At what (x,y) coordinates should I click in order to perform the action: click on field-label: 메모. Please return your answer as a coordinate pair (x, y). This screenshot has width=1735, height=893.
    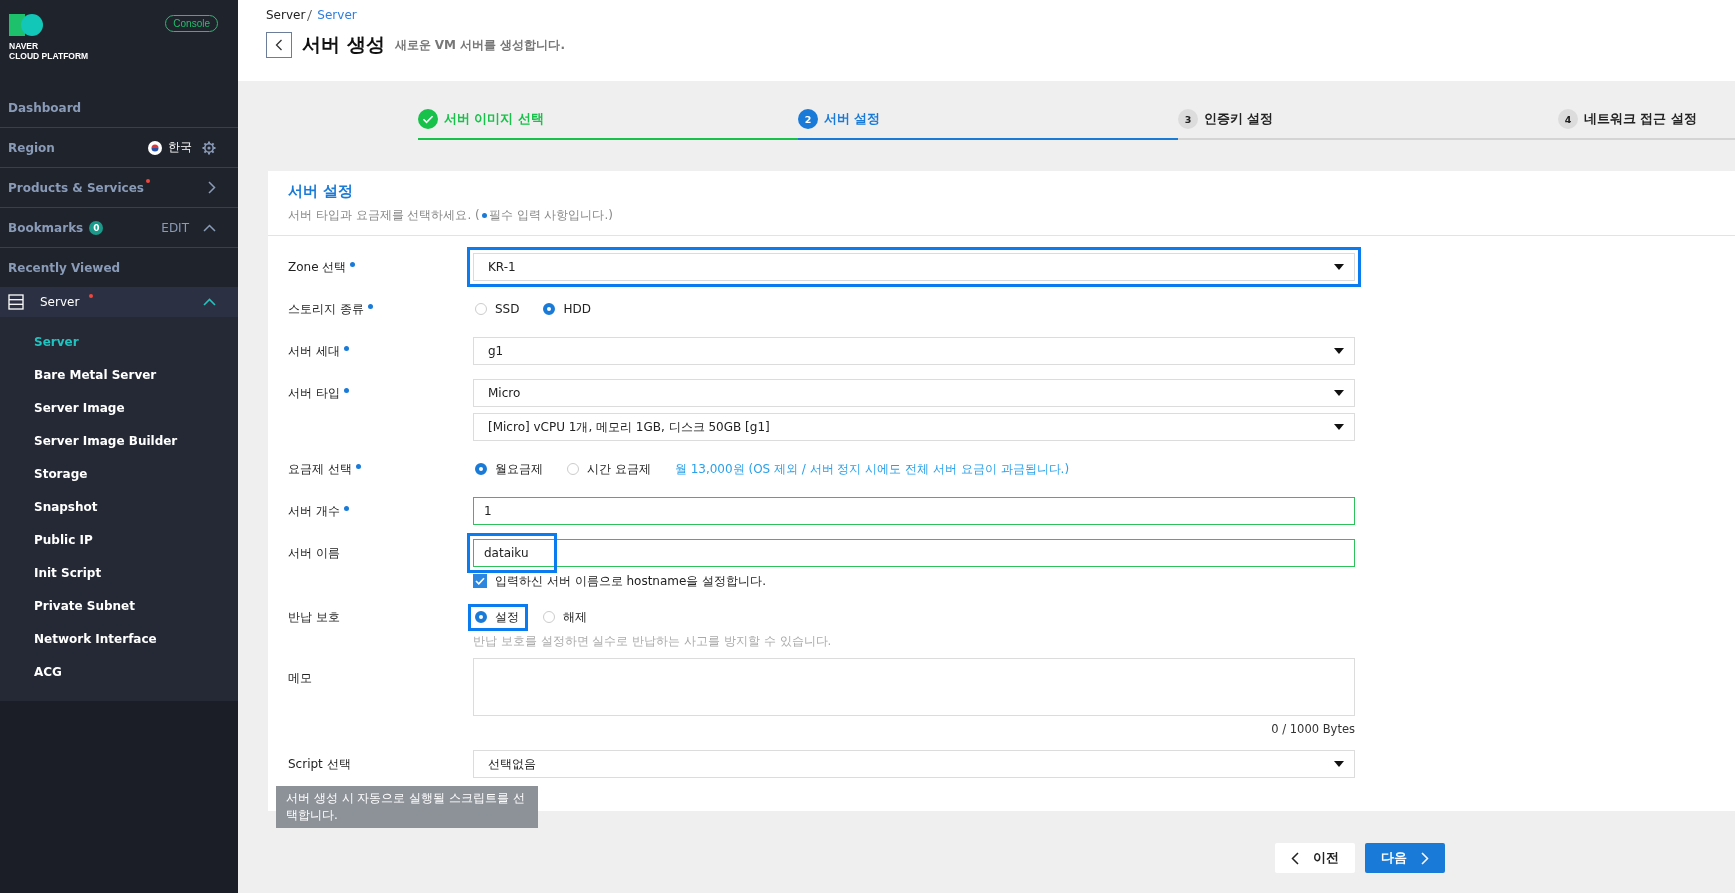
    Looking at the image, I should click on (300, 678).